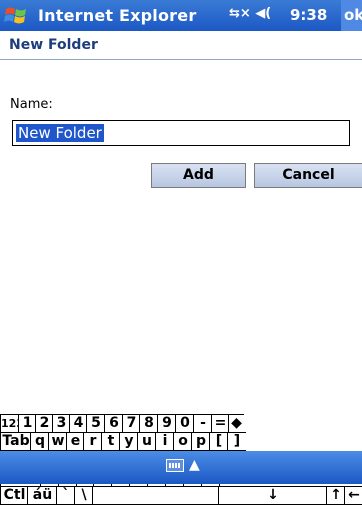 This screenshot has height=511, width=362. What do you see at coordinates (16, 15) in the screenshot?
I see `windows-start-icon` at bounding box center [16, 15].